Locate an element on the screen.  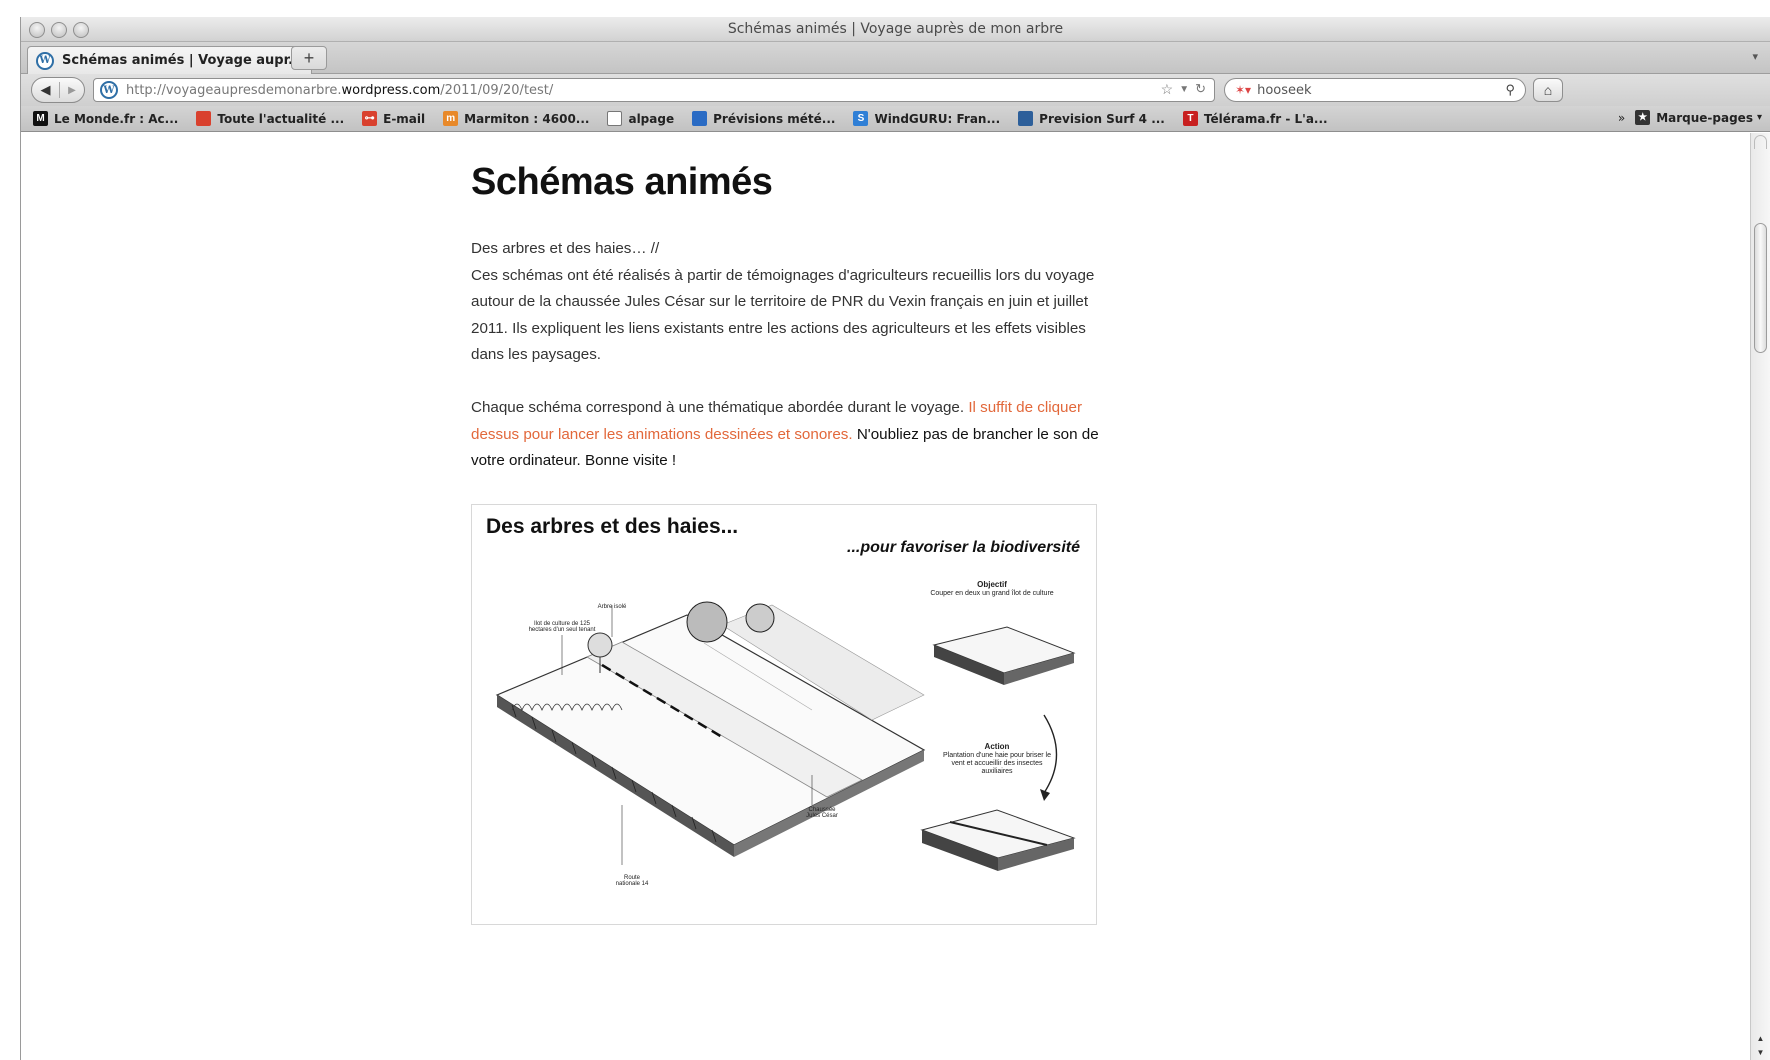
bookmarks-menu-label: Marque-pages is located at coordinates (1704, 118).